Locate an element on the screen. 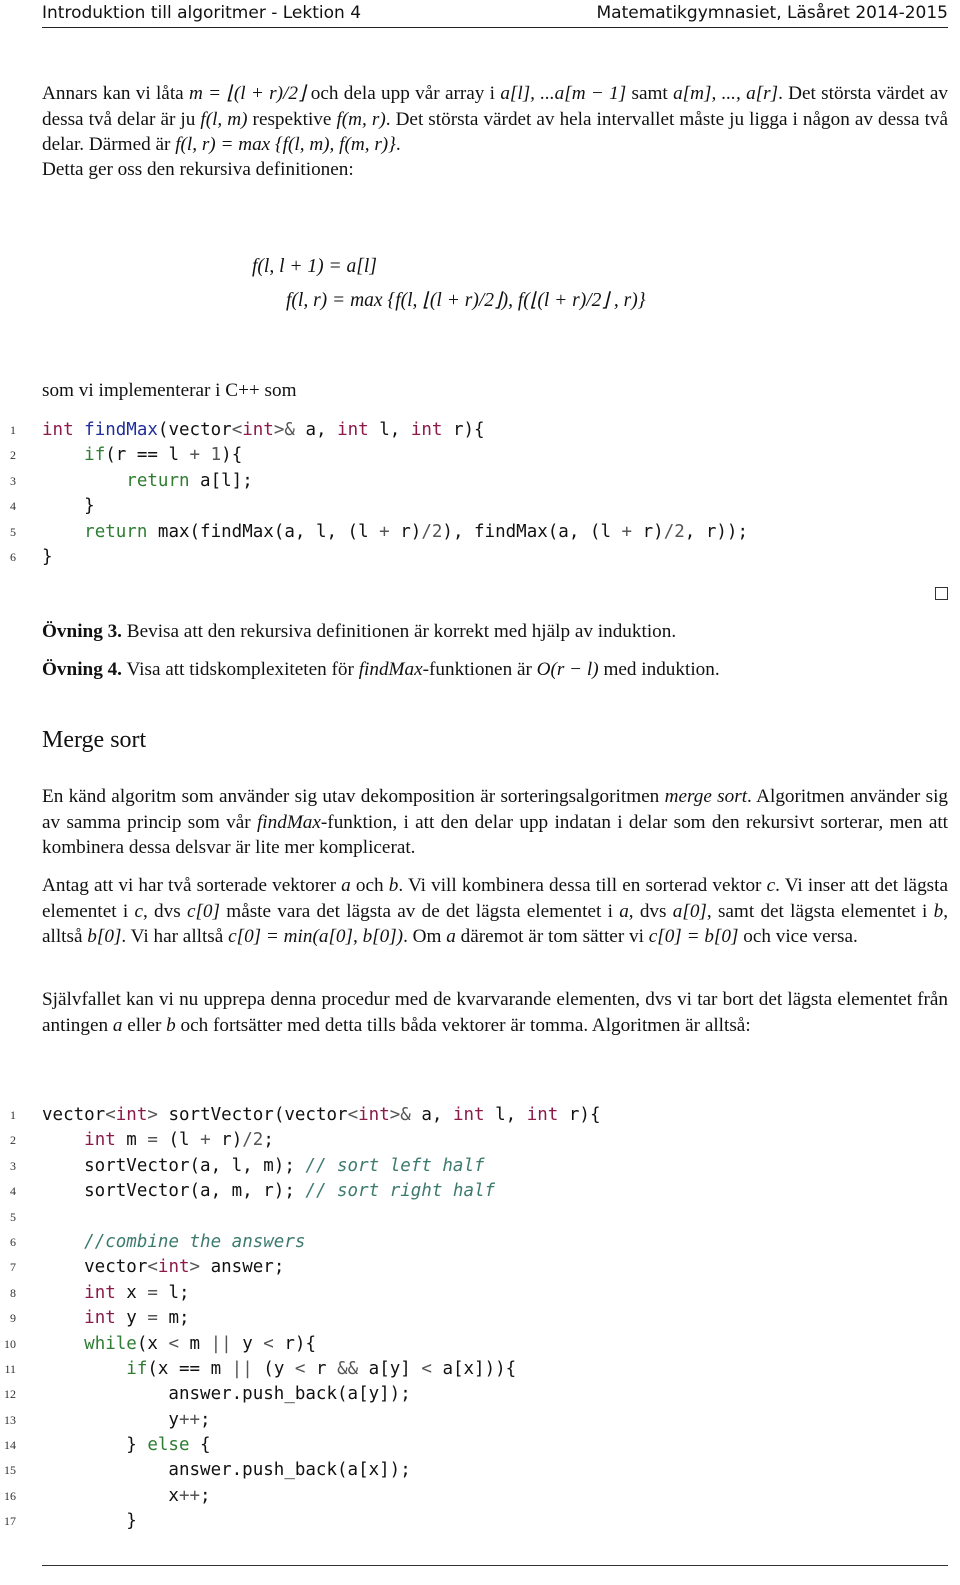  code-text: y++; is located at coordinates (126, 1419).